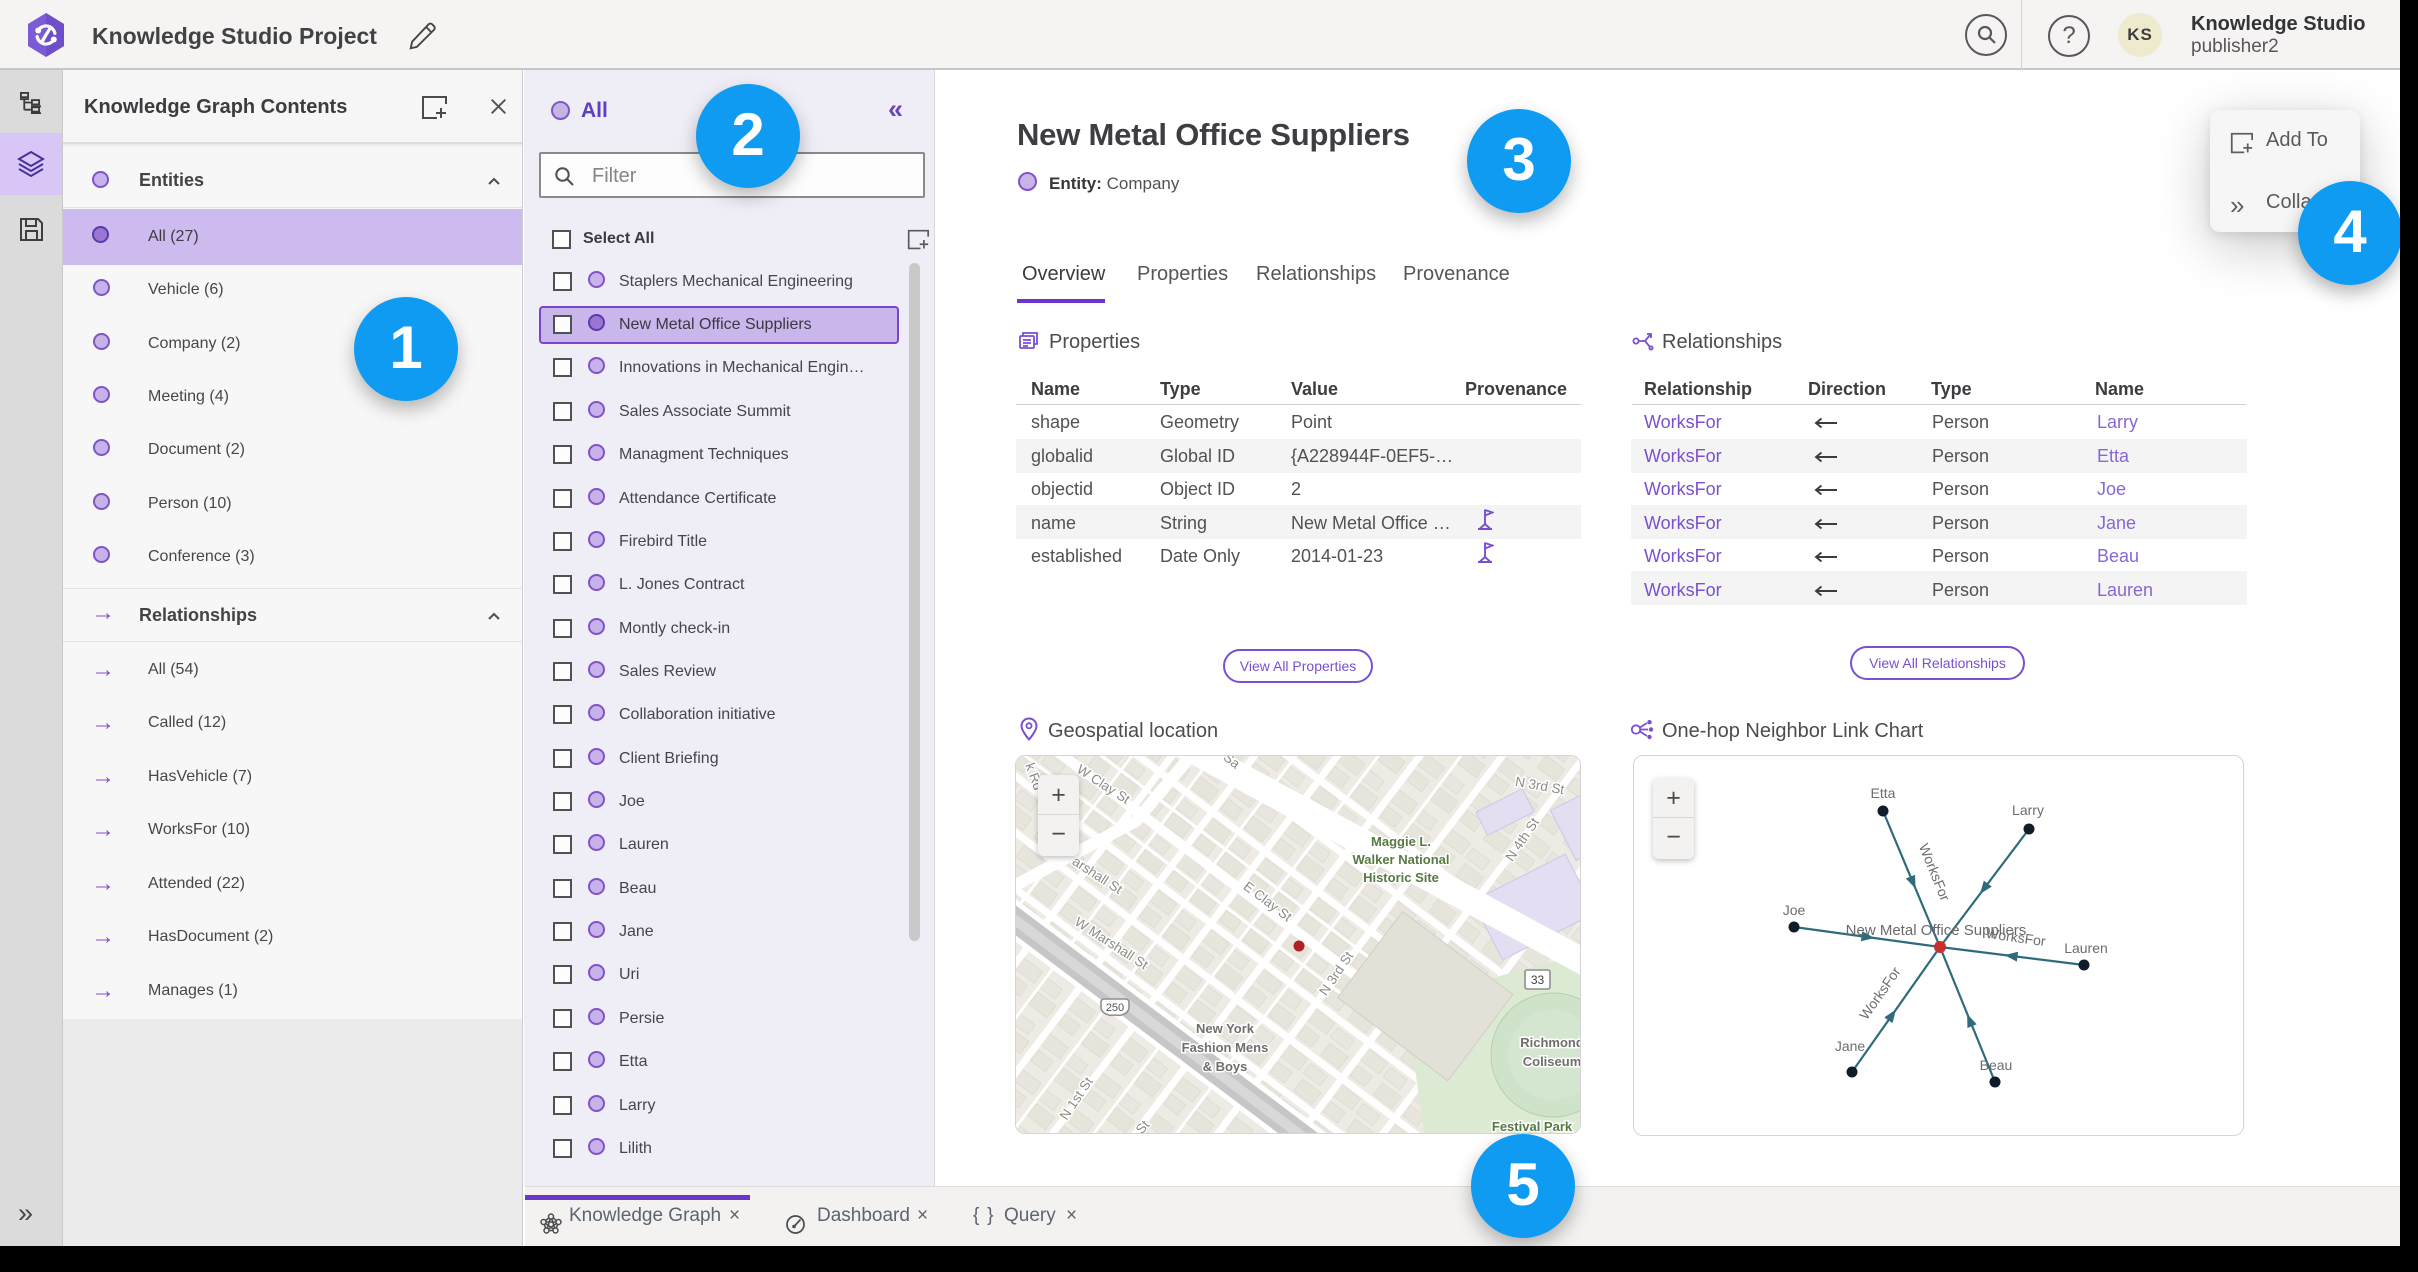 The width and height of the screenshot is (2418, 1272). What do you see at coordinates (1850, 1046) in the screenshot?
I see `svg-text: Jane` at bounding box center [1850, 1046].